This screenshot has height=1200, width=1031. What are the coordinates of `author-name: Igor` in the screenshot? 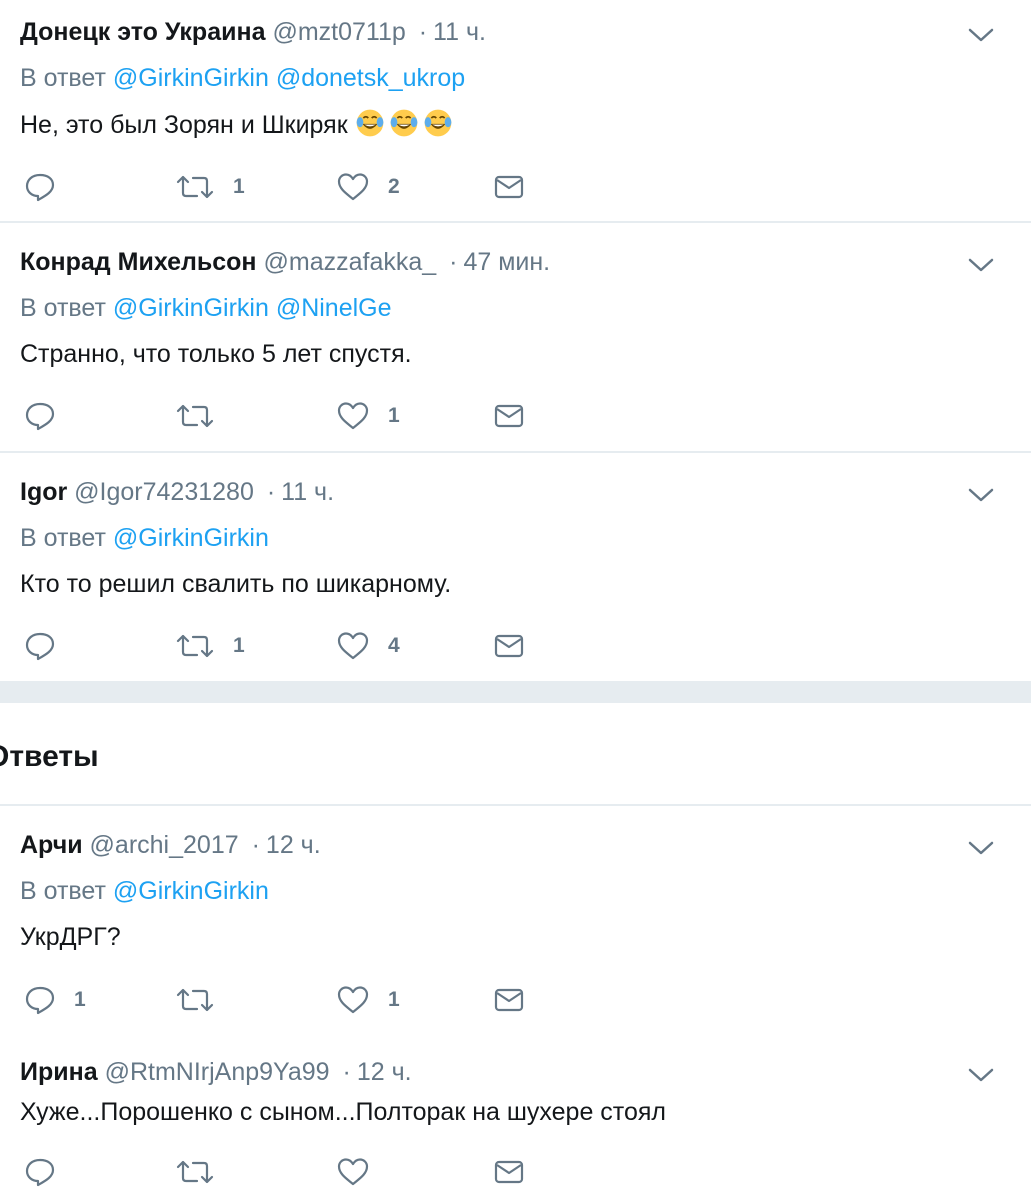 It's located at (43, 492).